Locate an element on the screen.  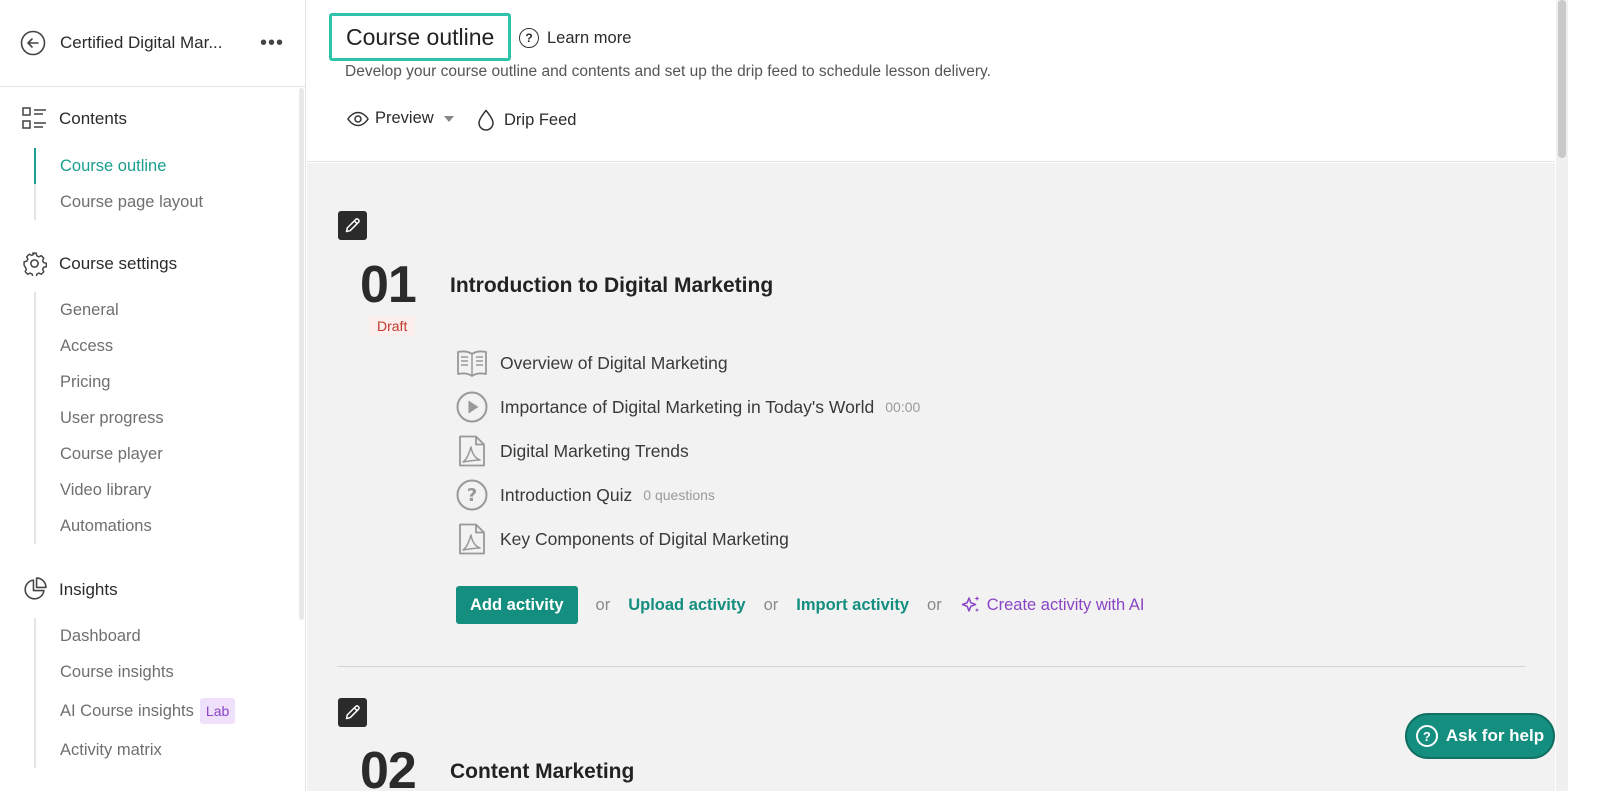
sidebar-item-label: AI Course insights is located at coordinates (127, 711).